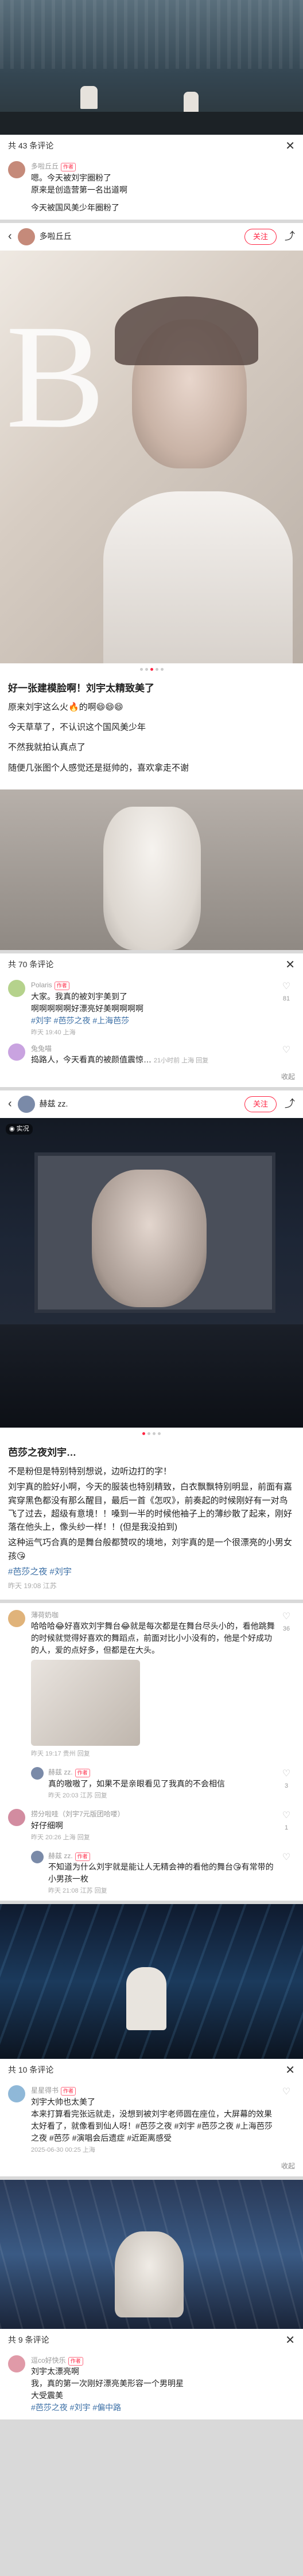 The image size is (303, 2576). Describe the element at coordinates (63, 2101) in the screenshot. I see `comment-text: 刘宇大帅也太美了` at that location.